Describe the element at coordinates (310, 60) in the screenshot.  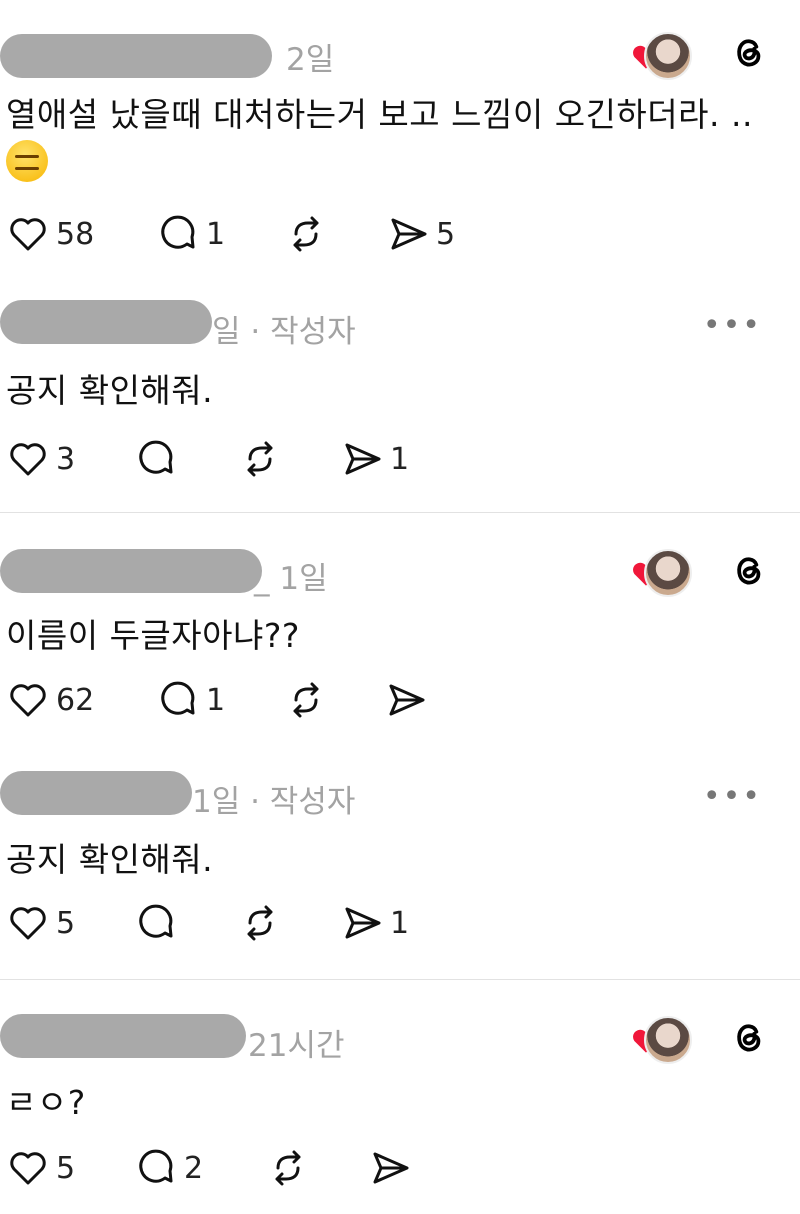
I see `post-time: 2일` at that location.